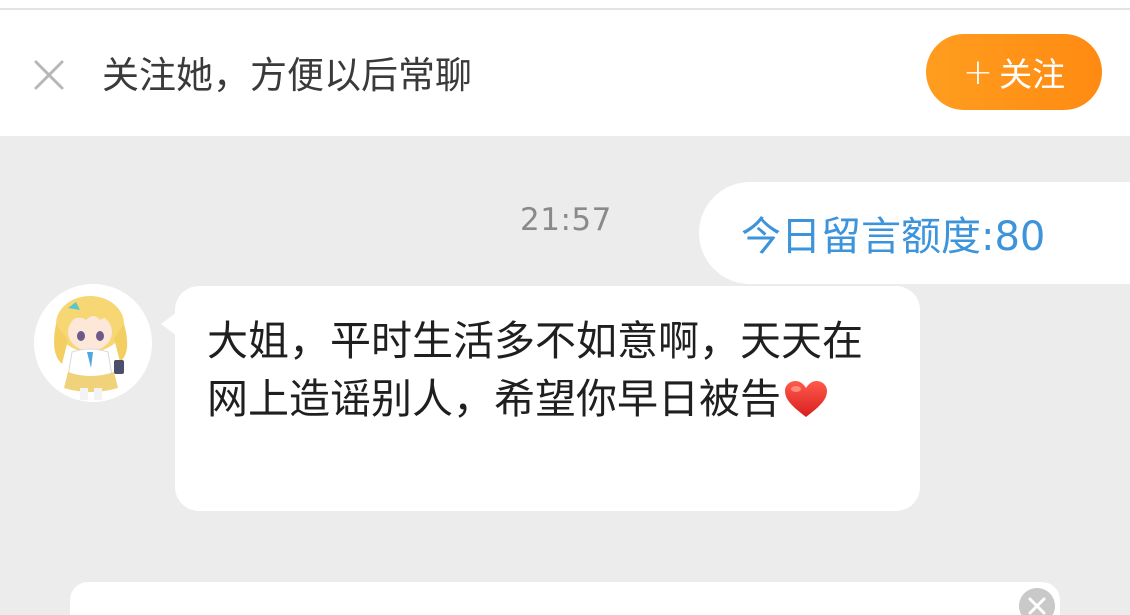  What do you see at coordinates (565, 598) in the screenshot?
I see `message-input` at bounding box center [565, 598].